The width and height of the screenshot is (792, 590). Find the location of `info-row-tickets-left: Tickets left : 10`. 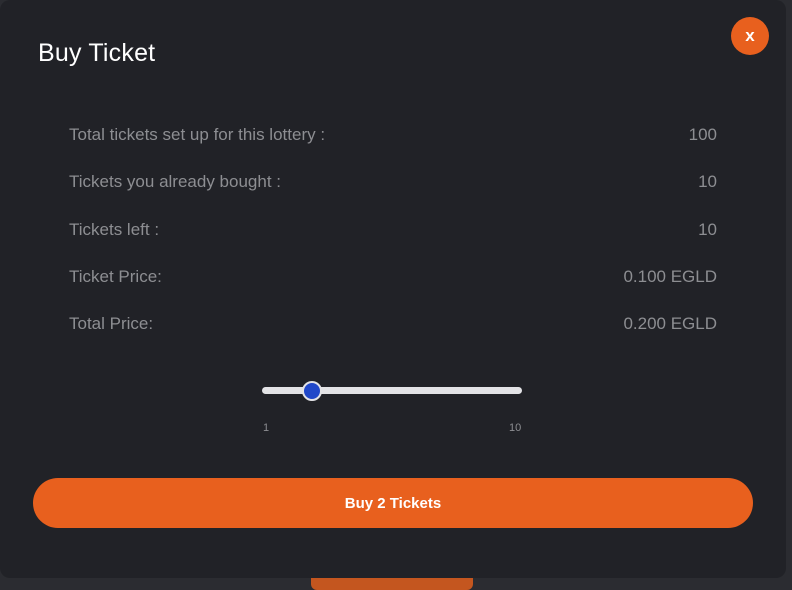

info-row-tickets-left: Tickets left : 10 is located at coordinates (393, 230).